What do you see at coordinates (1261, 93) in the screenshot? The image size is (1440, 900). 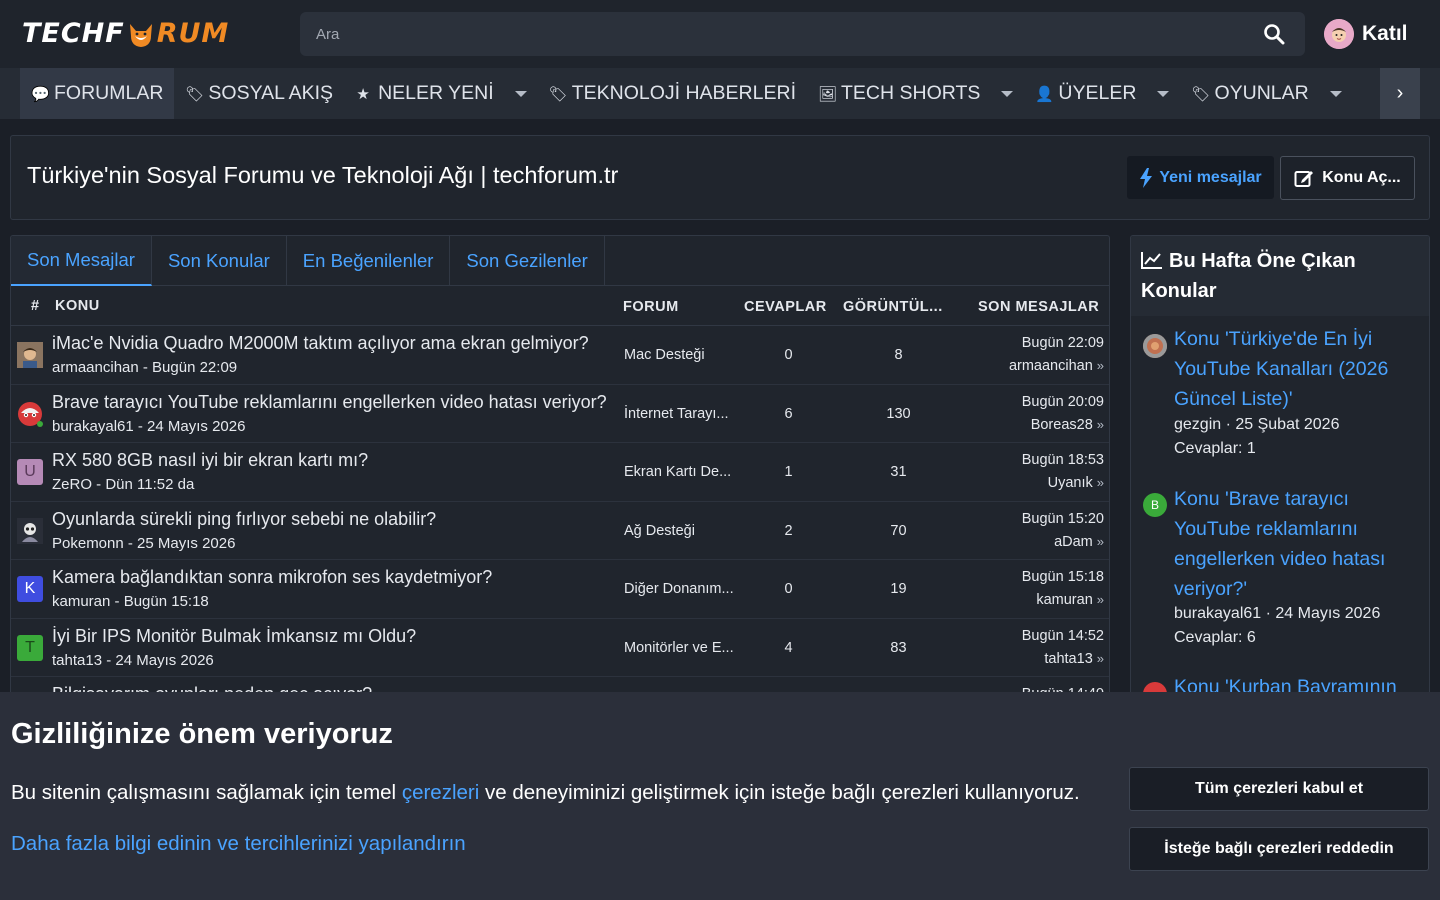 I see `nav-label: OYUNLAR` at bounding box center [1261, 93].